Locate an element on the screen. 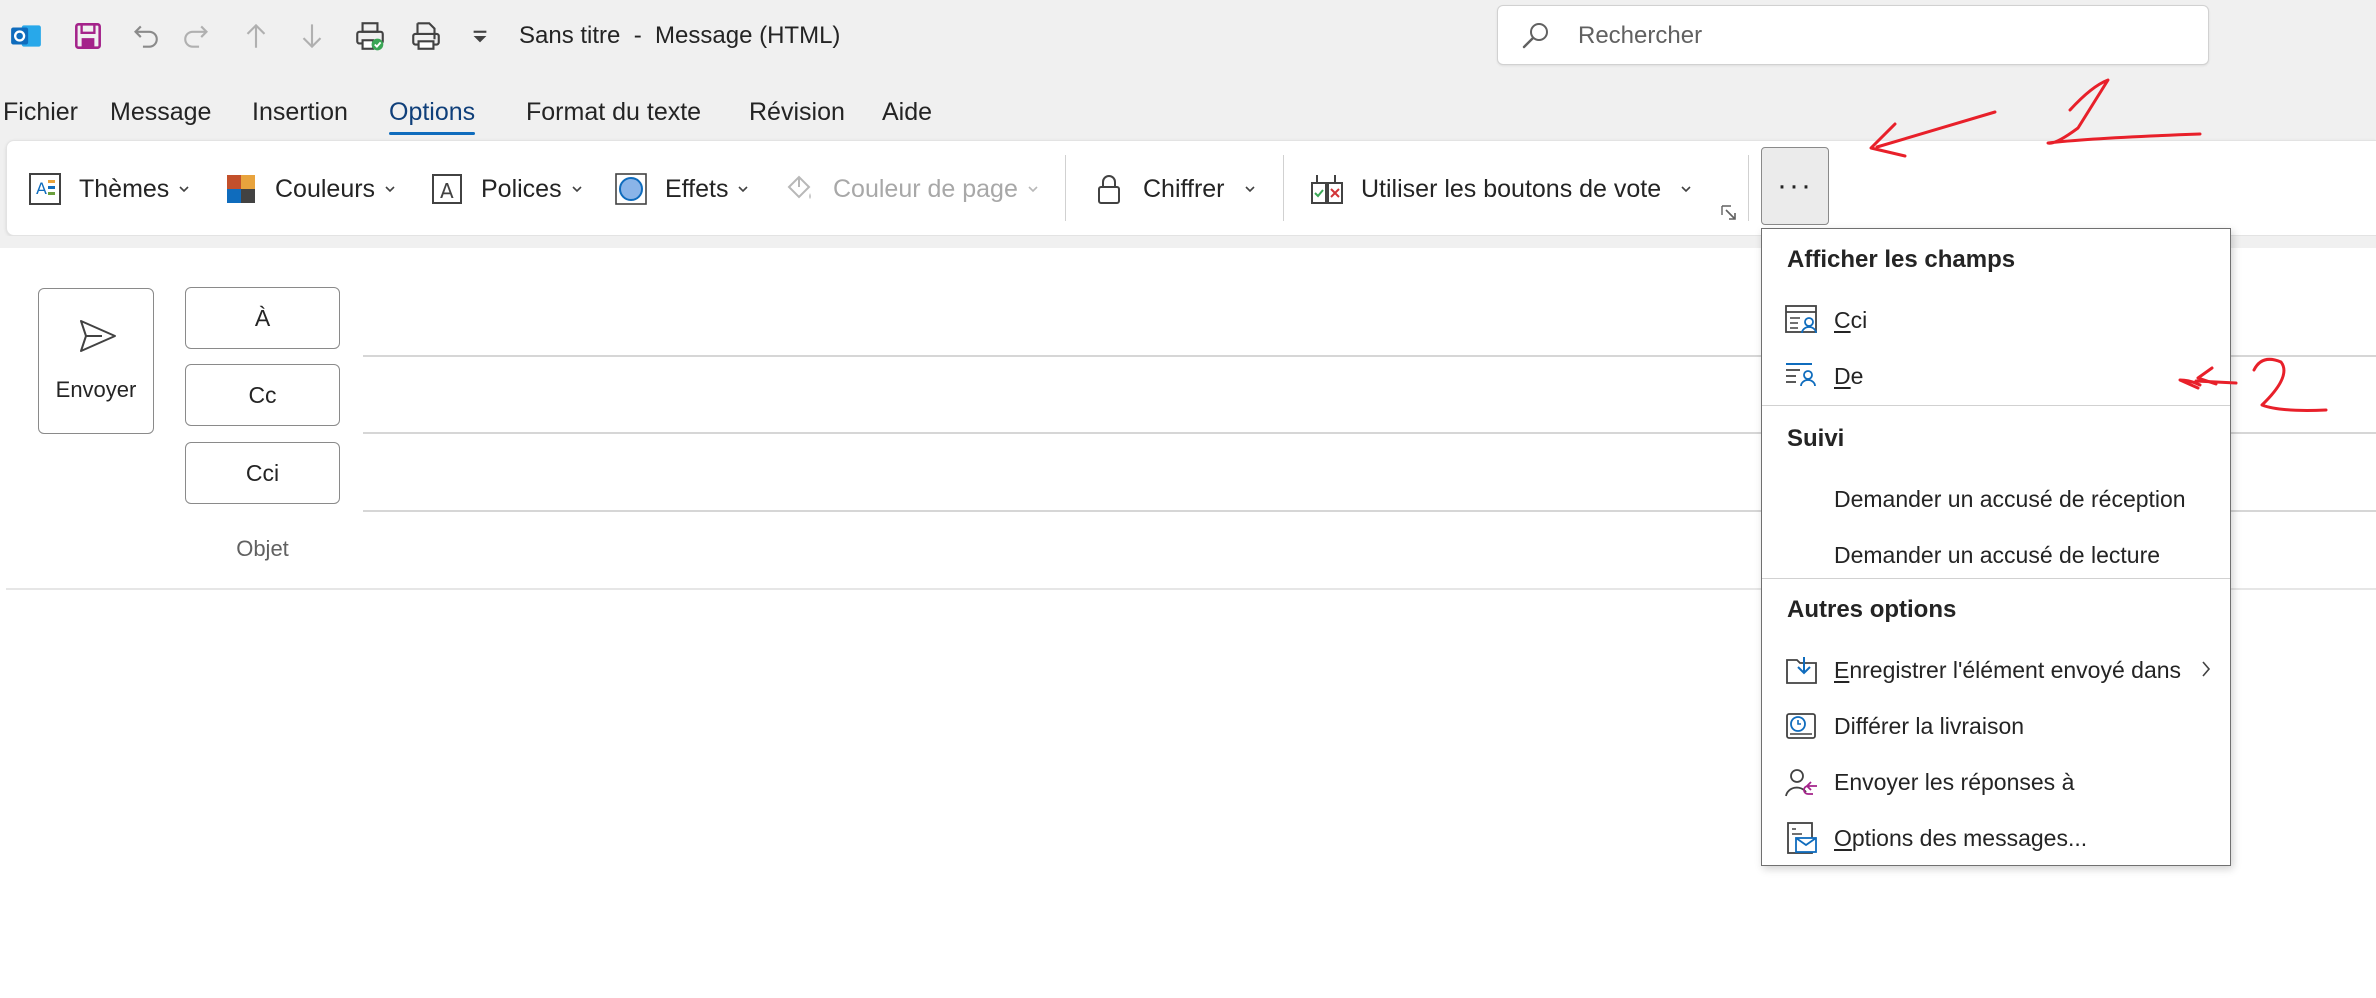 The height and width of the screenshot is (998, 2376). colors-button: Couleurs is located at coordinates (309, 189).